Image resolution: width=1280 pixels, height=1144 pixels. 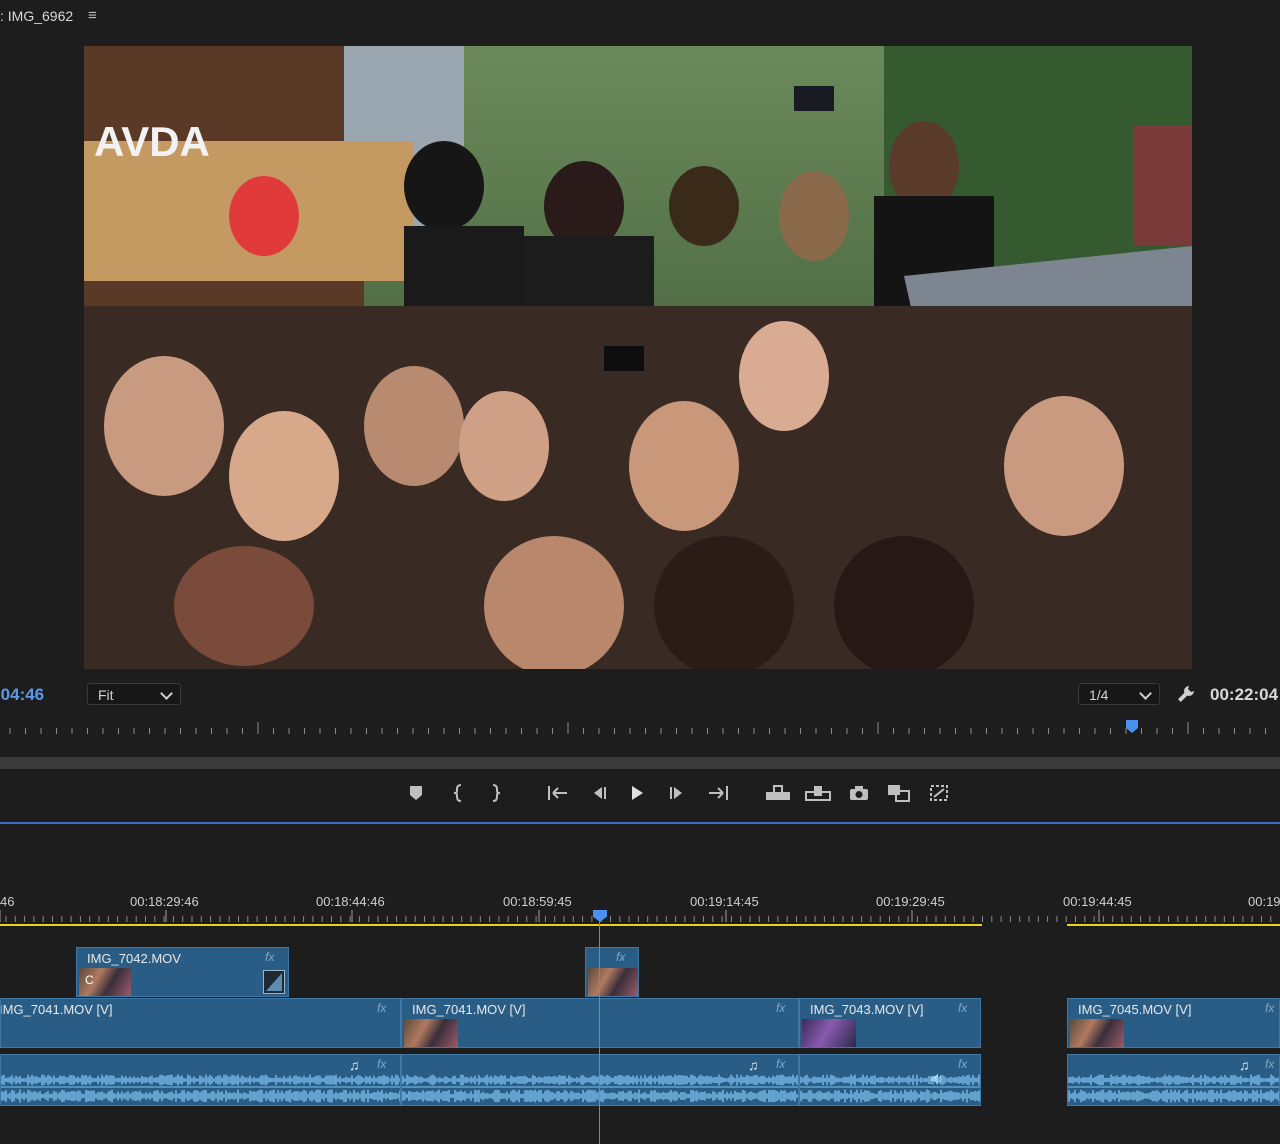 I want to click on timeline-clip: IMG_7043.MOV [V] fx, so click(x=890, y=1023).